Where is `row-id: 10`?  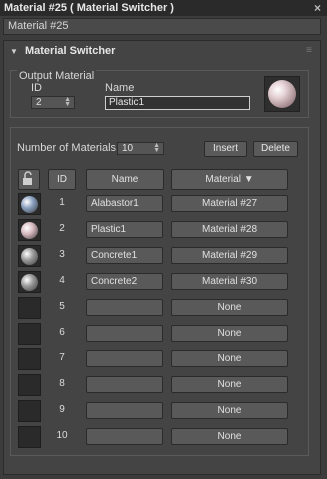
row-id: 10 is located at coordinates (62, 436).